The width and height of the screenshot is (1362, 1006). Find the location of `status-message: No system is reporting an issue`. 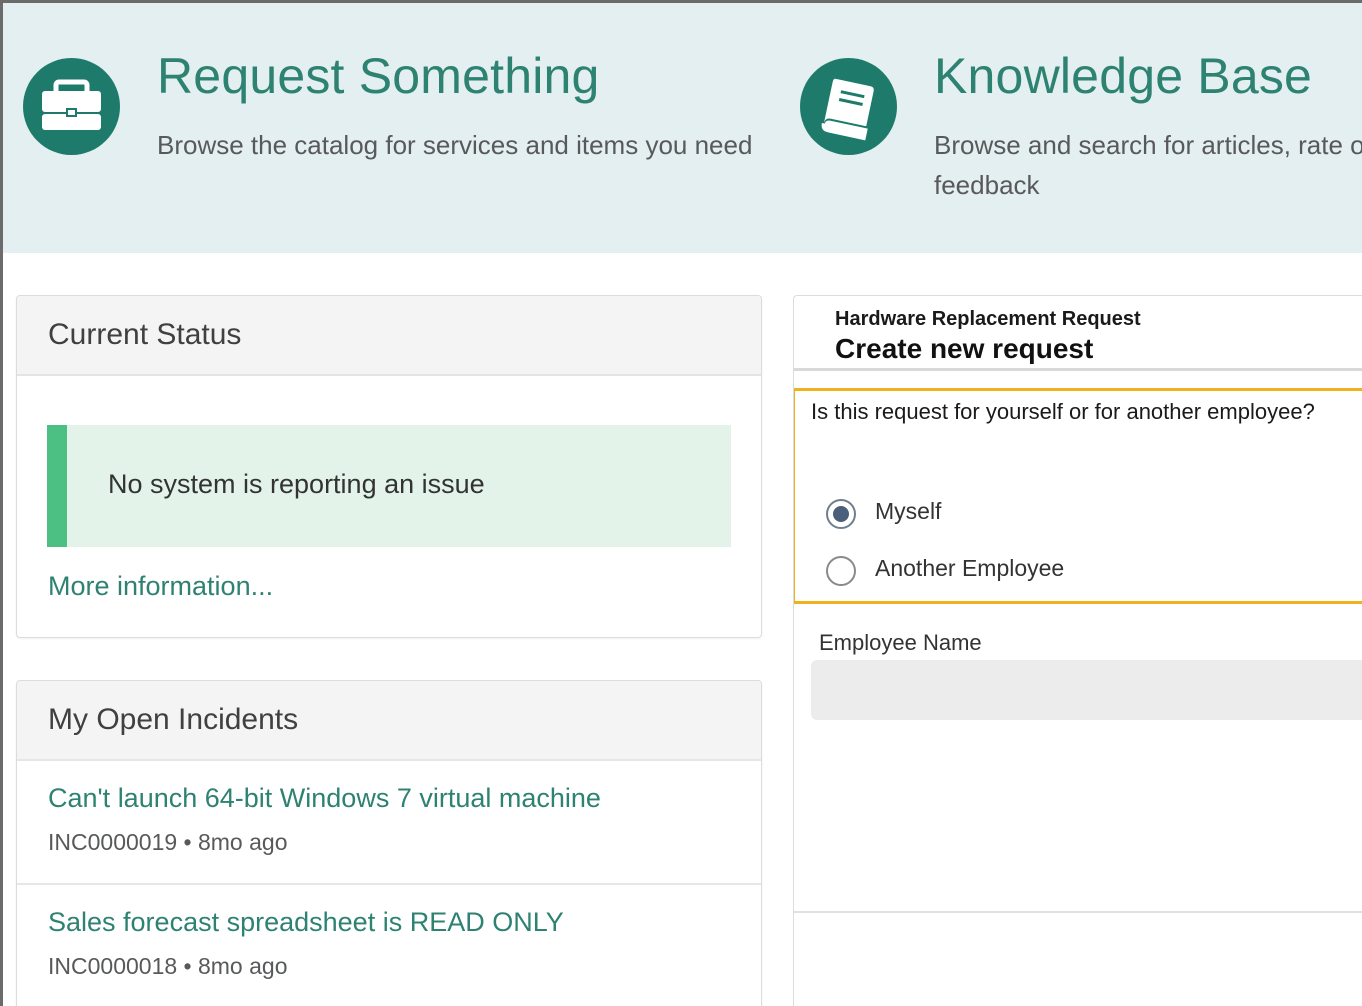

status-message: No system is reporting an issue is located at coordinates (296, 484).